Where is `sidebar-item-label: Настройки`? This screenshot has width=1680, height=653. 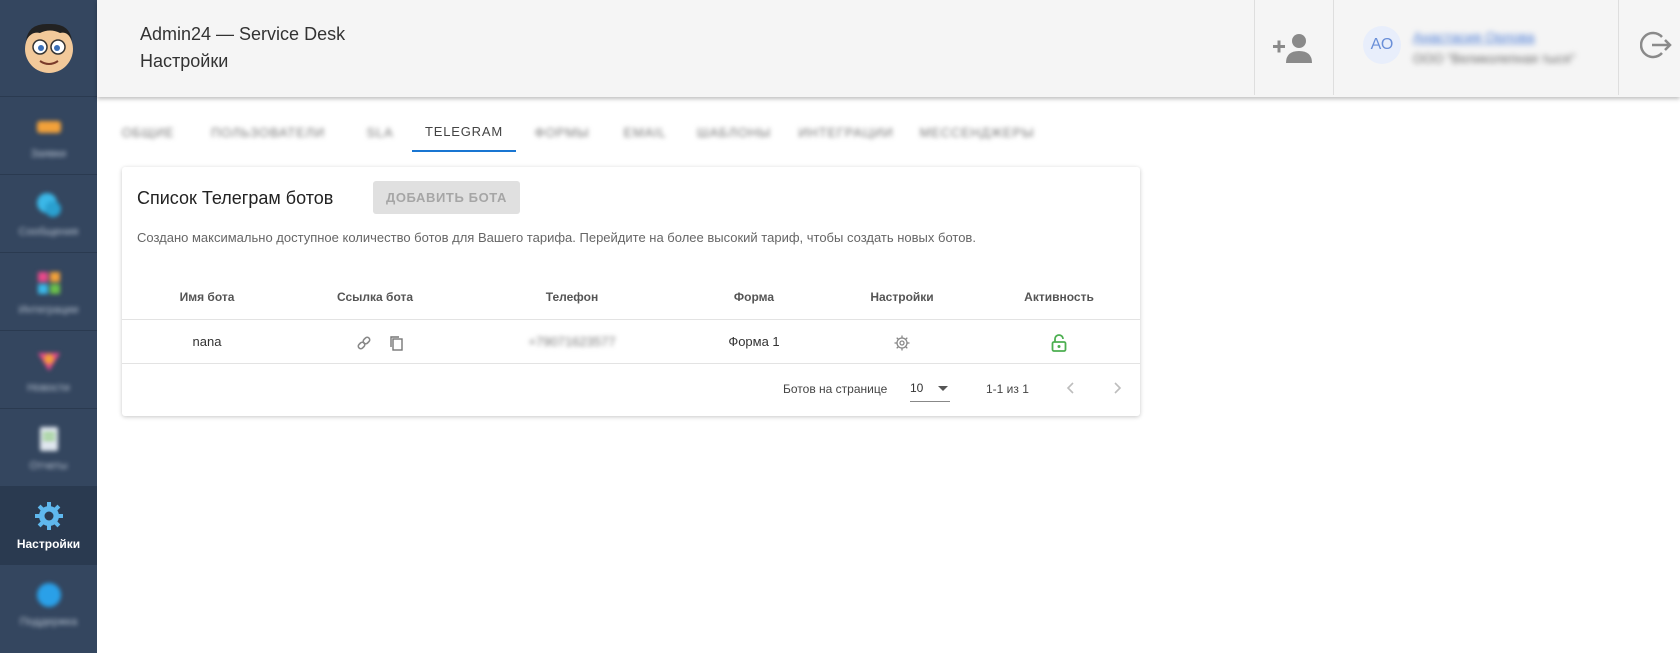 sidebar-item-label: Настройки is located at coordinates (48, 543).